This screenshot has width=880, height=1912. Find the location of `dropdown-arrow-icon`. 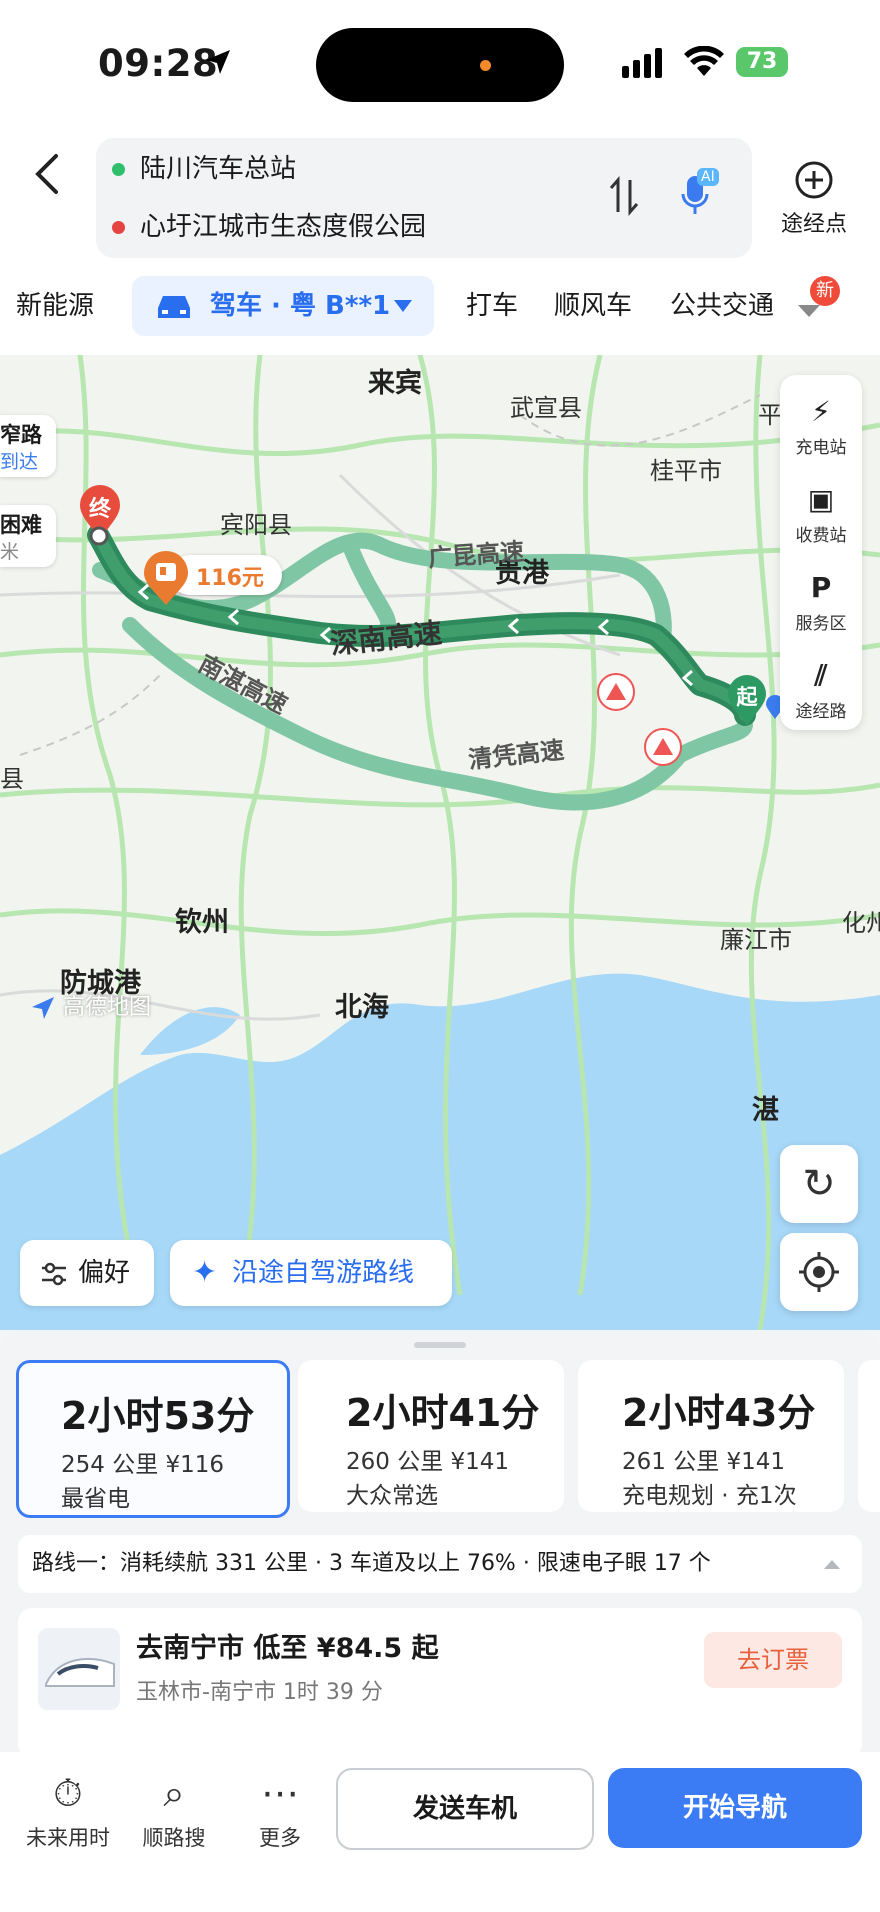

dropdown-arrow-icon is located at coordinates (403, 306).